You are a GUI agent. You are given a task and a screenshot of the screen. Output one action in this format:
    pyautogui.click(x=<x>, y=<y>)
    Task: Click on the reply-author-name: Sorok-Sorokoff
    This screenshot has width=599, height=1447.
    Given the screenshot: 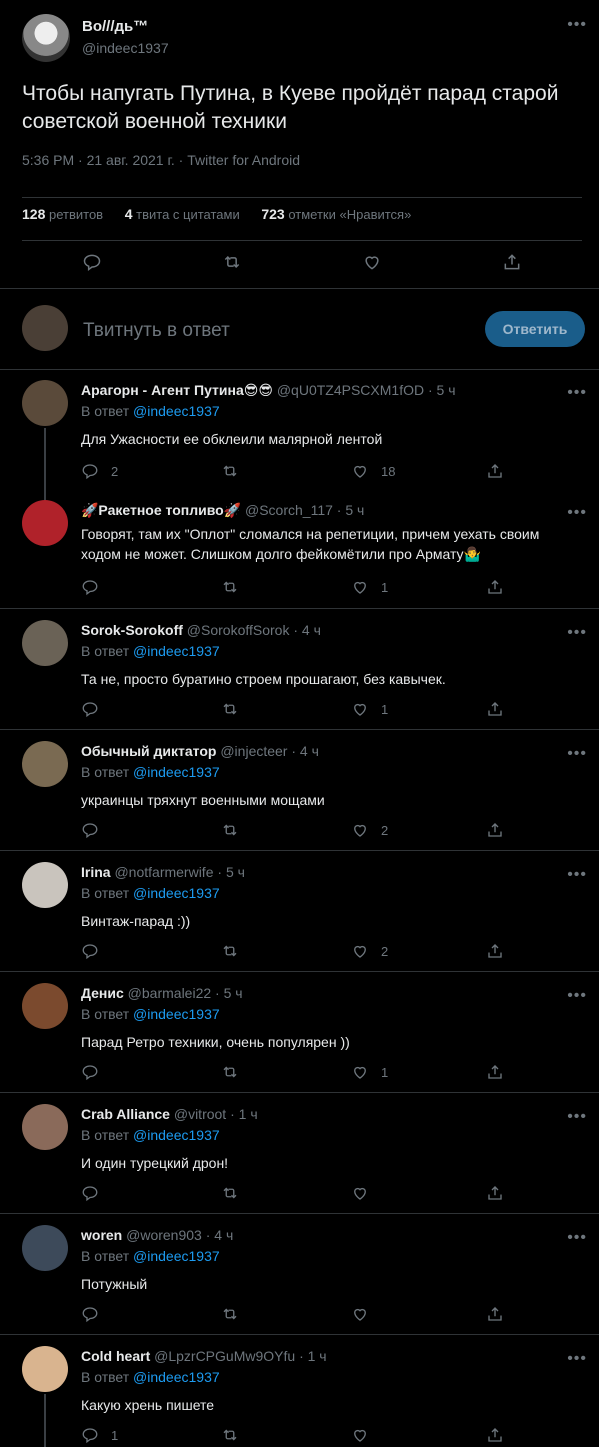 What is the action you would take?
    pyautogui.click(x=132, y=630)
    